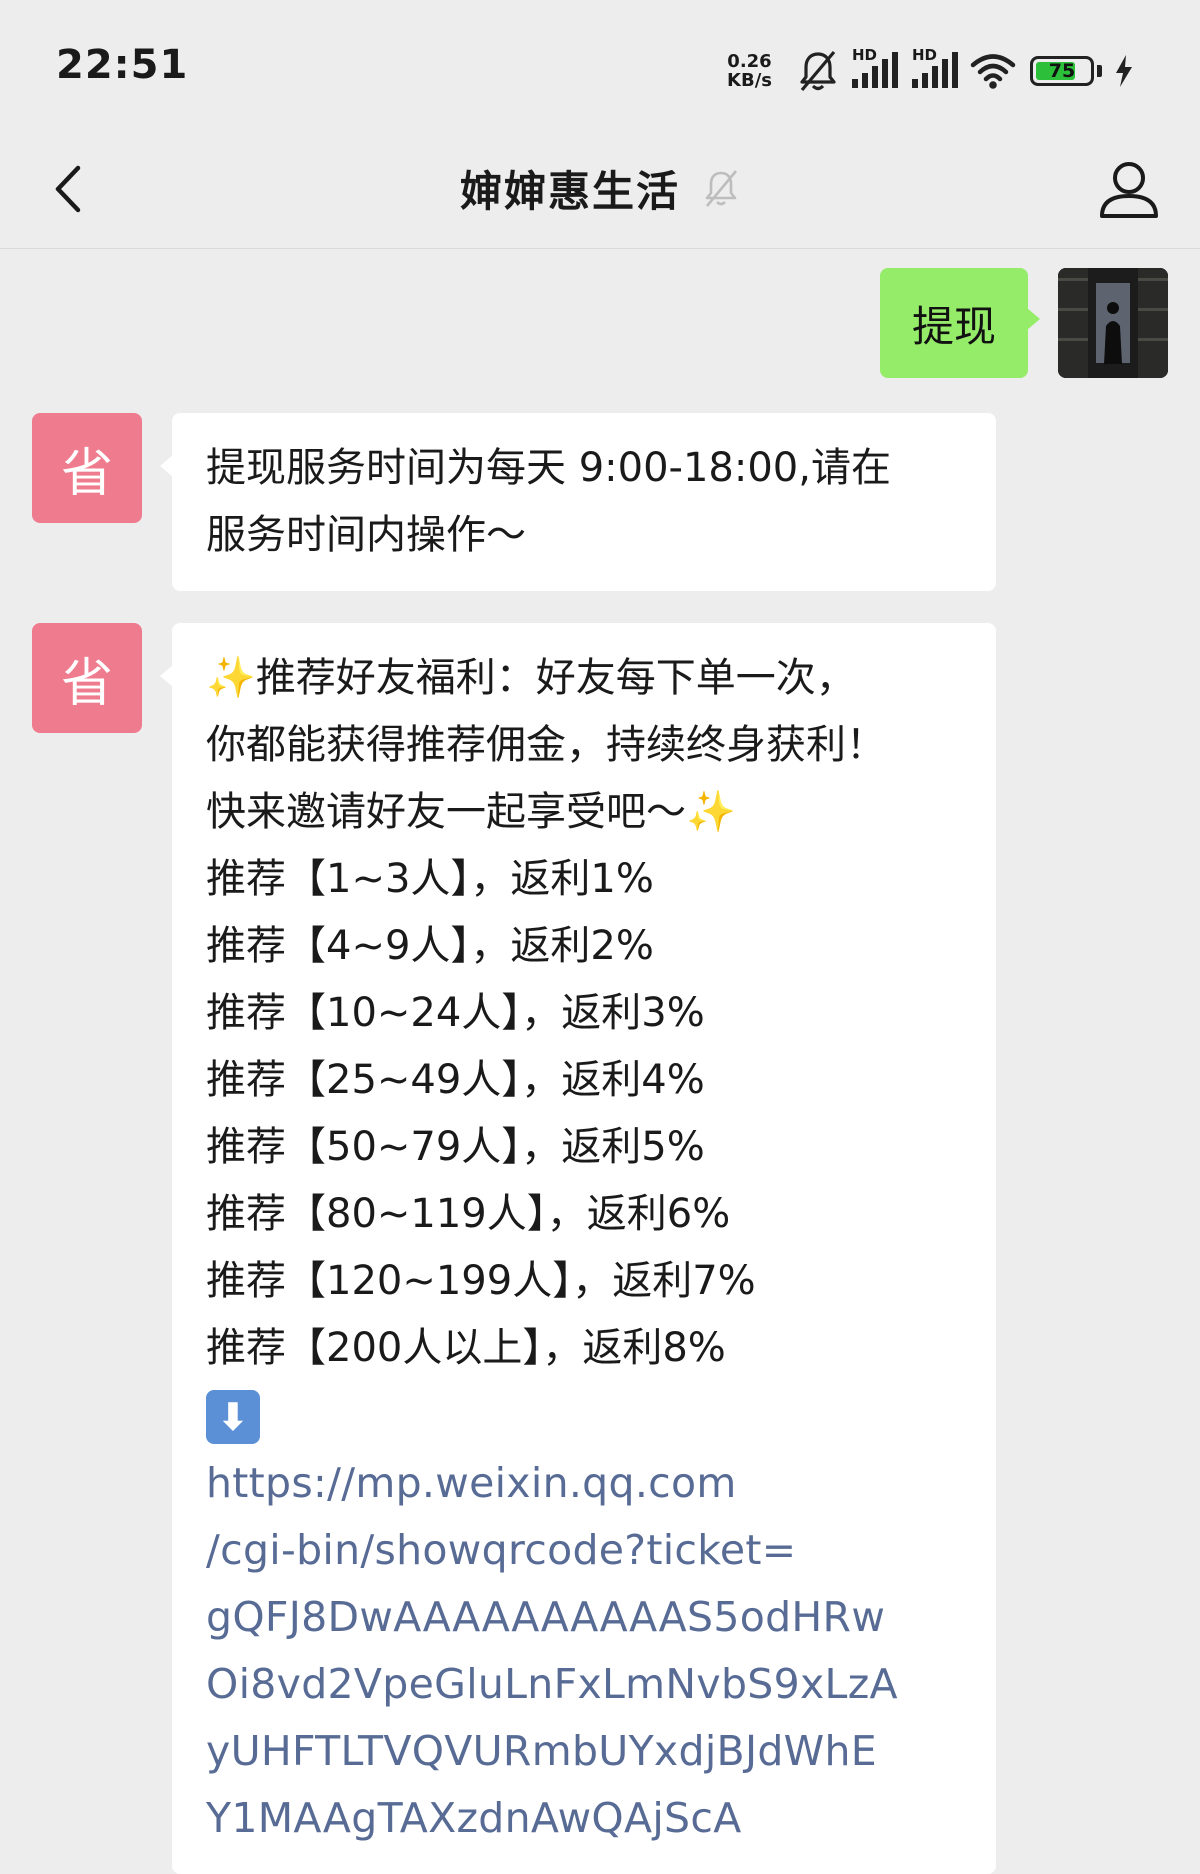  What do you see at coordinates (455, 1080) in the screenshot?
I see `tier-line: 推荐【25~49人】，返利4%` at bounding box center [455, 1080].